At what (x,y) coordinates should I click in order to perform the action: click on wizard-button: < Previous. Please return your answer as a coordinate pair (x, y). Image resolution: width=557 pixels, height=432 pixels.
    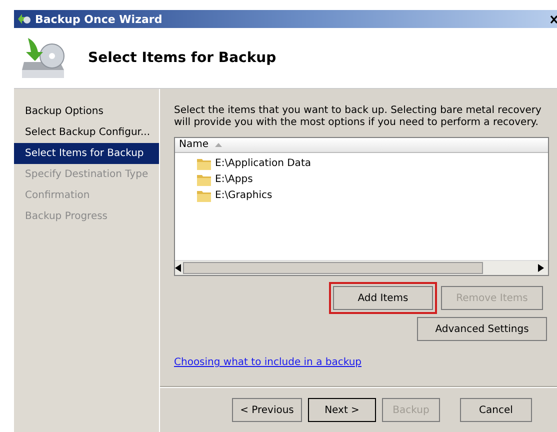
    Looking at the image, I should click on (267, 410).